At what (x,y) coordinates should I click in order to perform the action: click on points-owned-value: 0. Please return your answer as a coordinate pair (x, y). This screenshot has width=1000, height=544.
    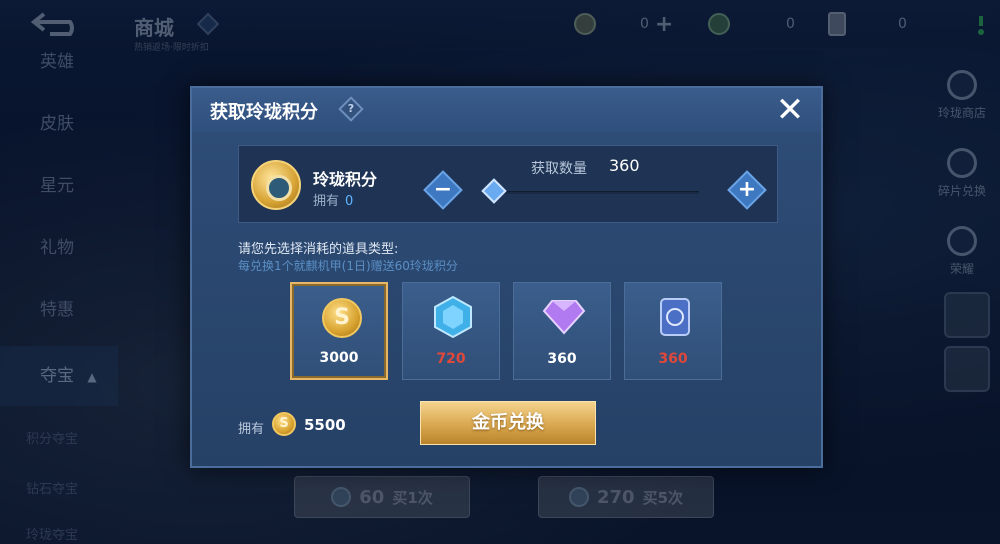
    Looking at the image, I should click on (349, 201).